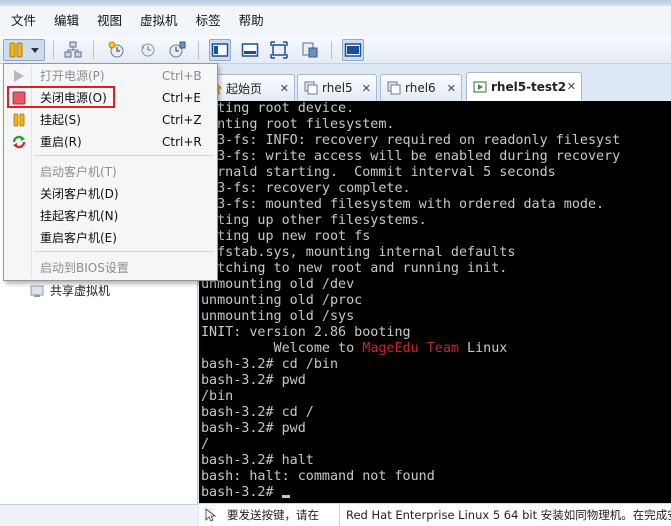  Describe the element at coordinates (354, 268) in the screenshot. I see `console-line: witching to new root and running init.` at that location.